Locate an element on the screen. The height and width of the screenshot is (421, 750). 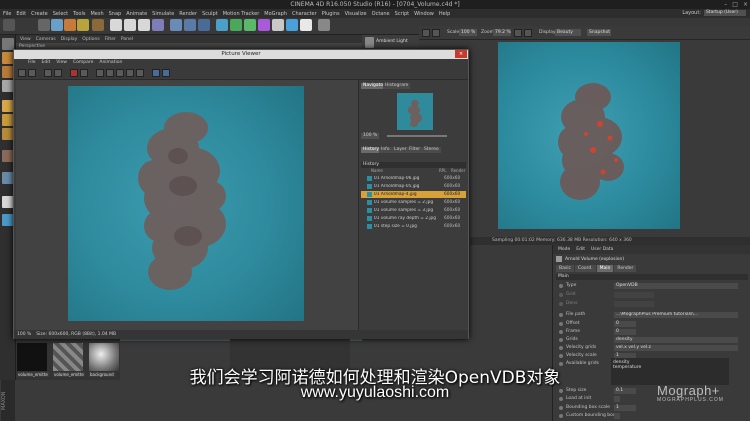
menu-select: Select is located at coordinates (60, 14).